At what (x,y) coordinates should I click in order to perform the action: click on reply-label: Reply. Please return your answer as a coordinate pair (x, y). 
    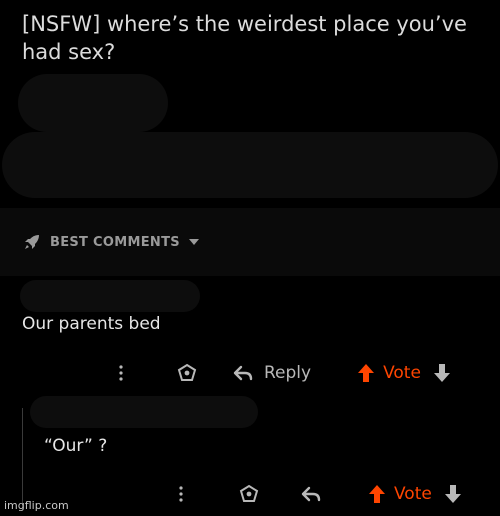
    Looking at the image, I should click on (288, 373).